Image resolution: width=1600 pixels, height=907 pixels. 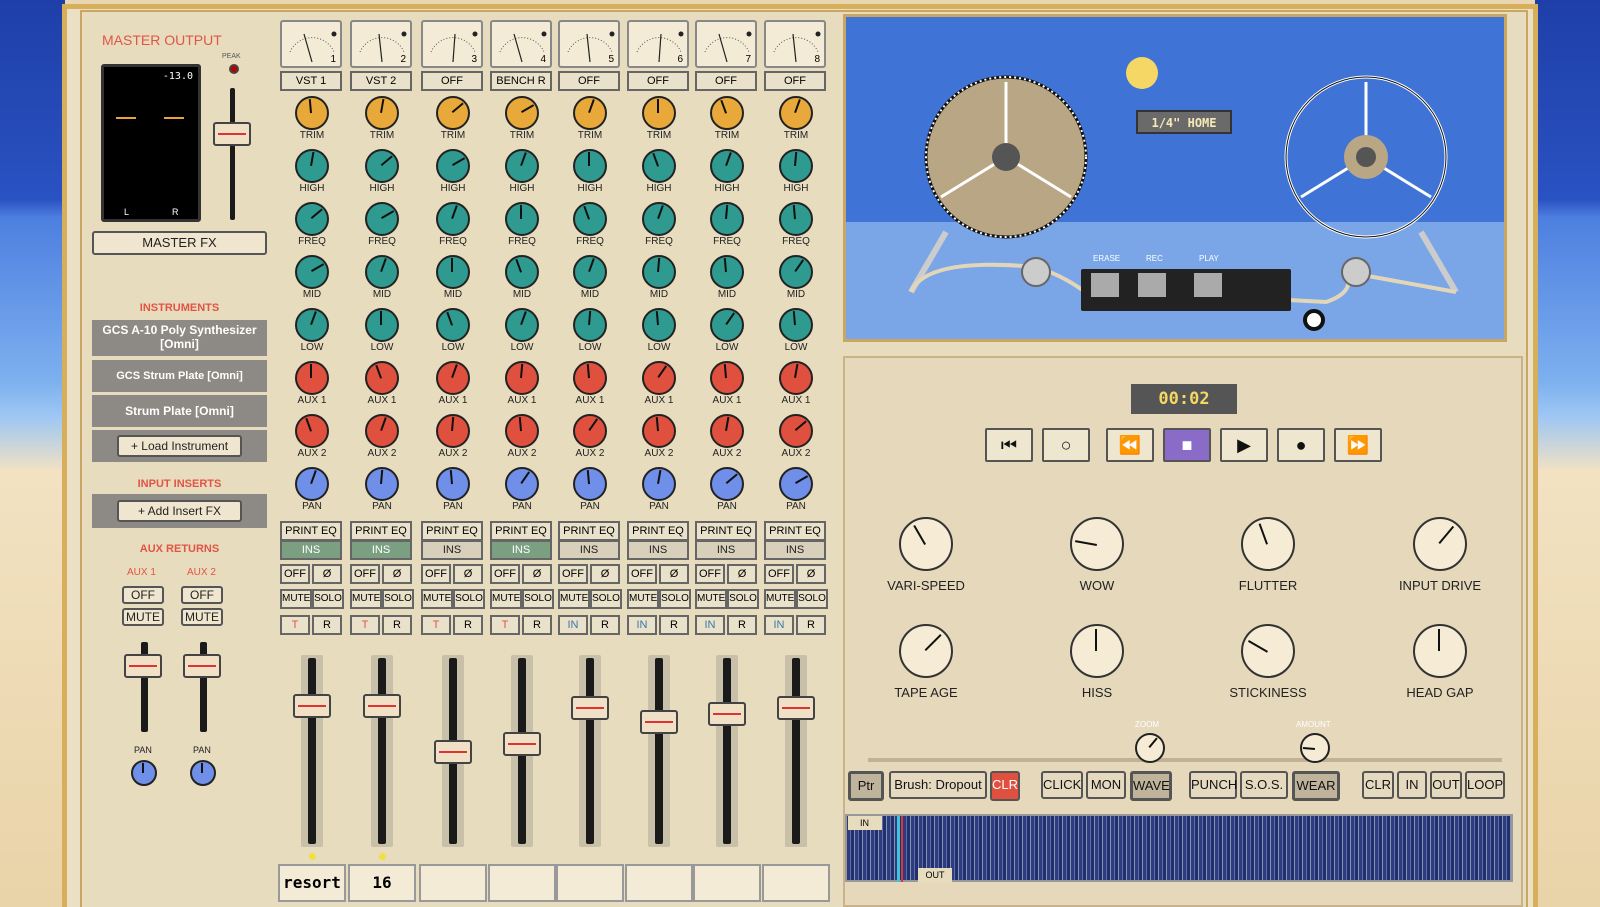 I want to click on channel-input-select: VST 1, so click(x=311, y=81).